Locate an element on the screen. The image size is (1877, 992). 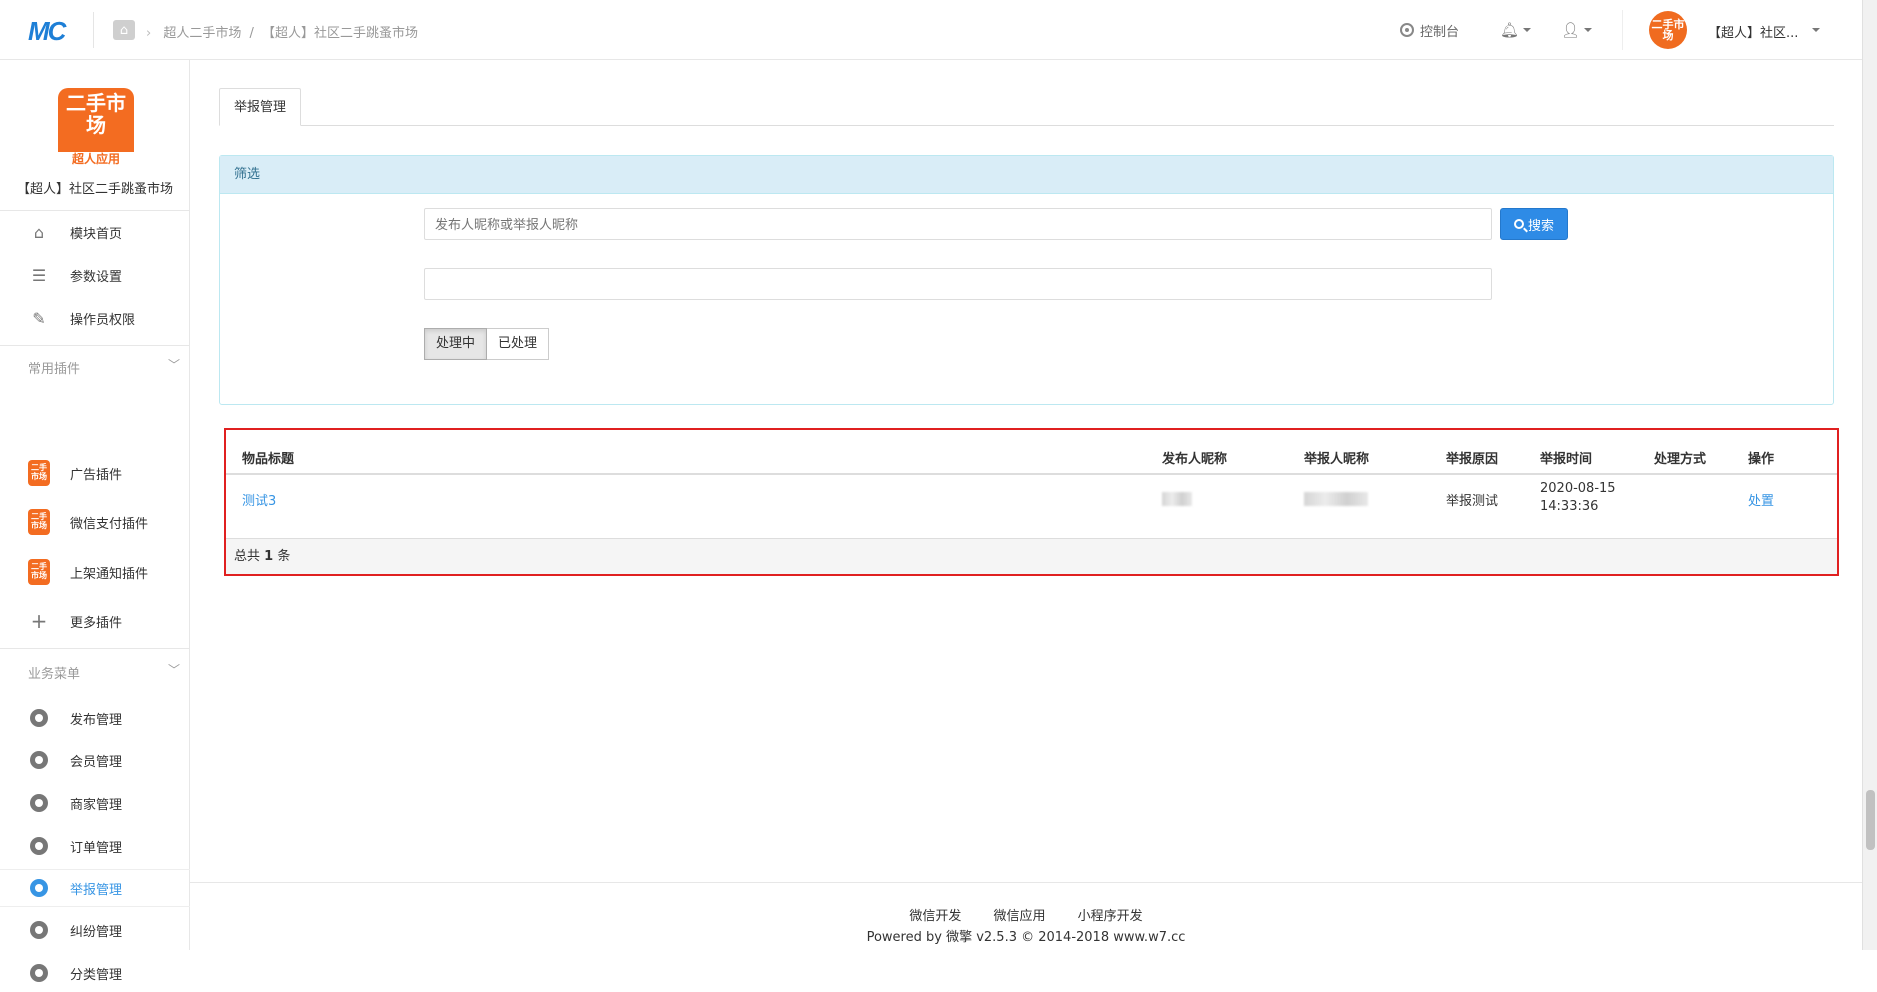
sidebar-item-category-management: 分类管理 is located at coordinates (95, 973).